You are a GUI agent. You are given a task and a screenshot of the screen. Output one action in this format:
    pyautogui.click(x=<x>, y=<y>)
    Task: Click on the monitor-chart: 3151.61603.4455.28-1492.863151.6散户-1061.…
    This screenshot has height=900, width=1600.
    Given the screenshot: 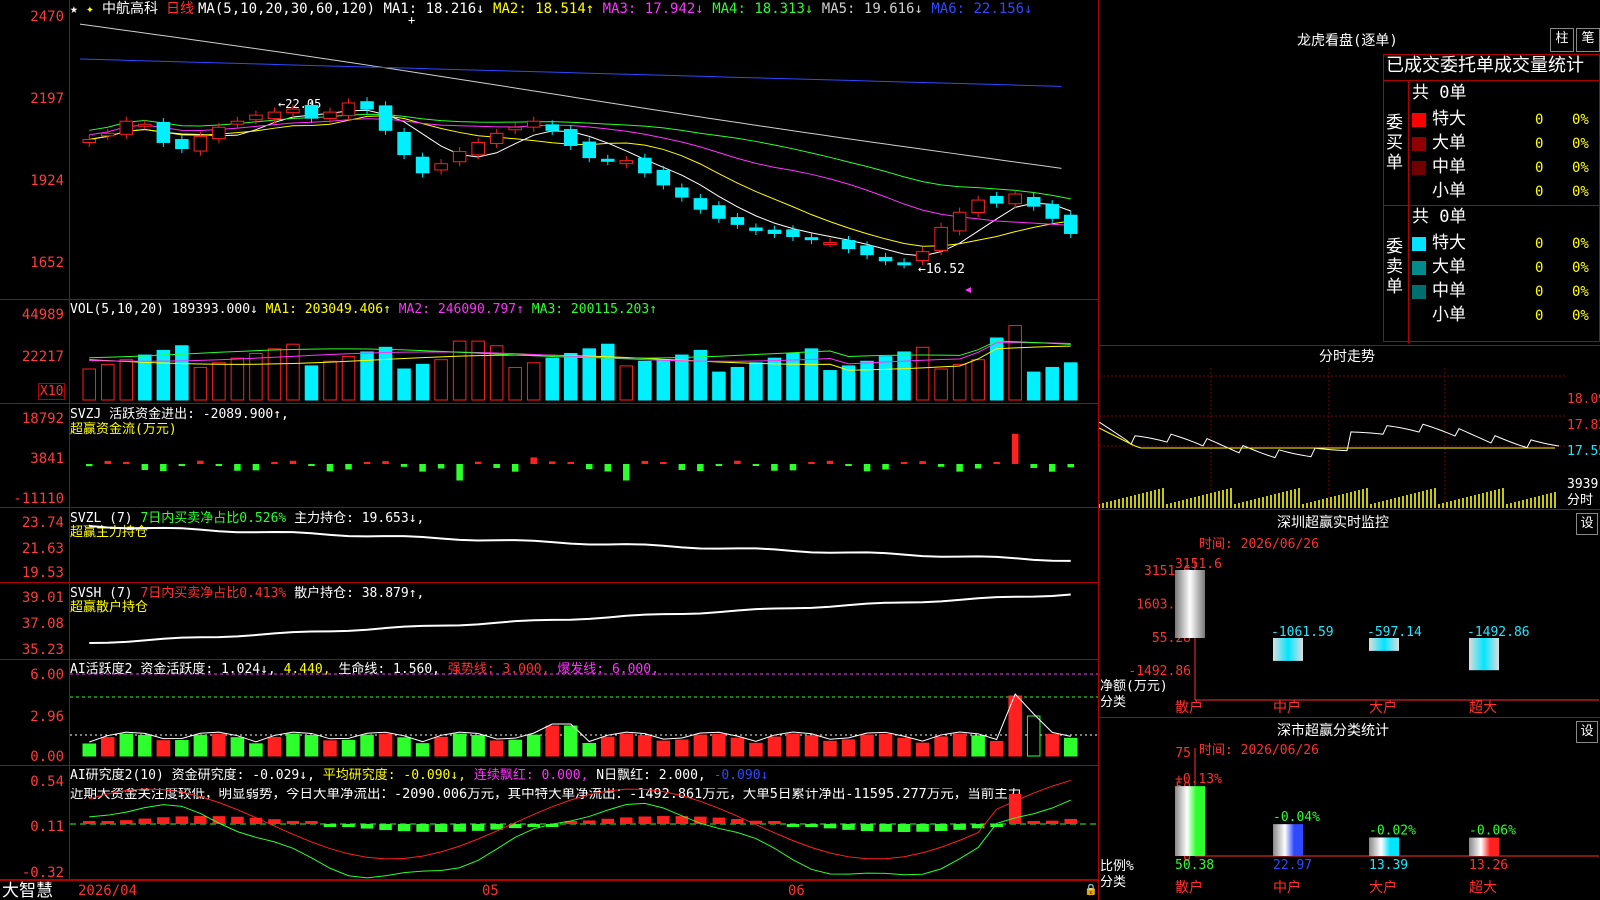 What is the action you would take?
    pyautogui.click(x=1349, y=614)
    